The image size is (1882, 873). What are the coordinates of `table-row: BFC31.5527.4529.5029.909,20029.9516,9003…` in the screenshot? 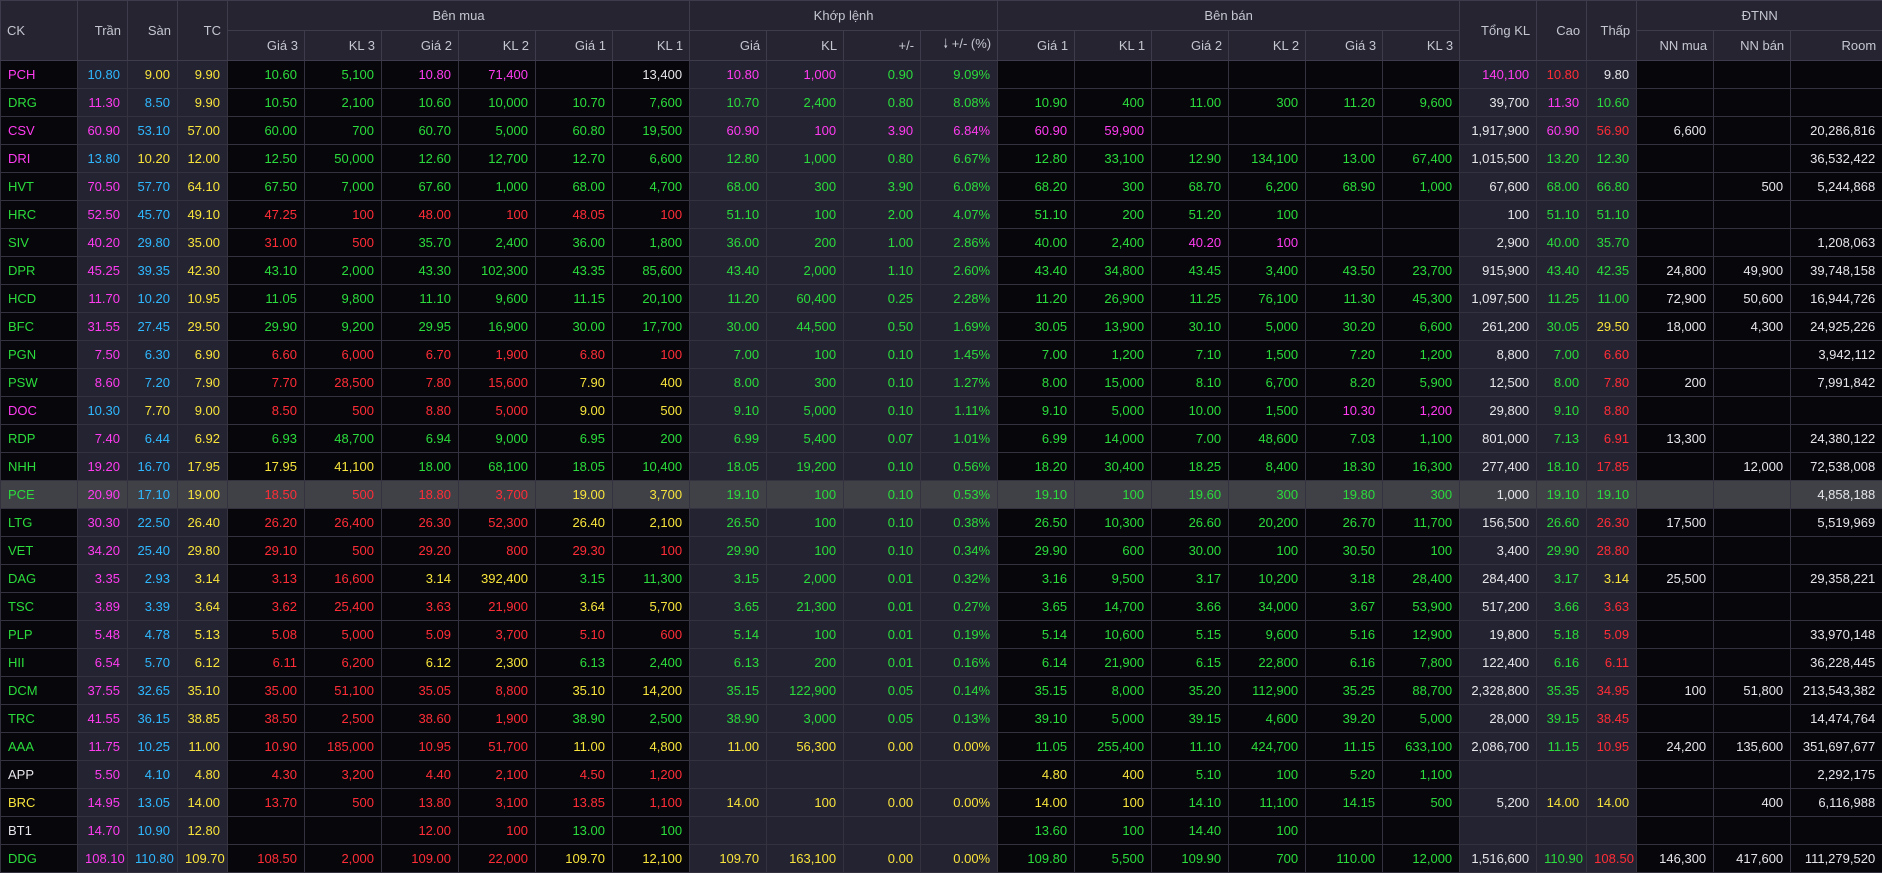 It's located at (941, 327).